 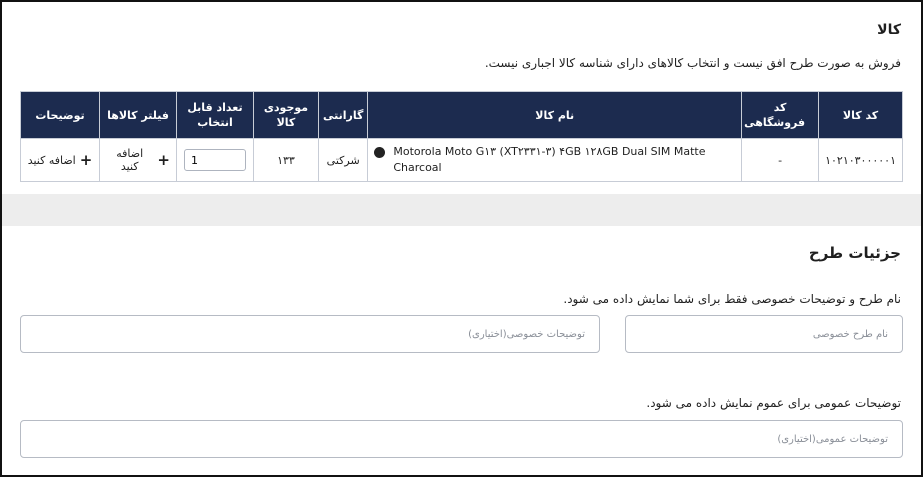 What do you see at coordinates (555, 115) in the screenshot?
I see `col-header-name: نام کالا` at bounding box center [555, 115].